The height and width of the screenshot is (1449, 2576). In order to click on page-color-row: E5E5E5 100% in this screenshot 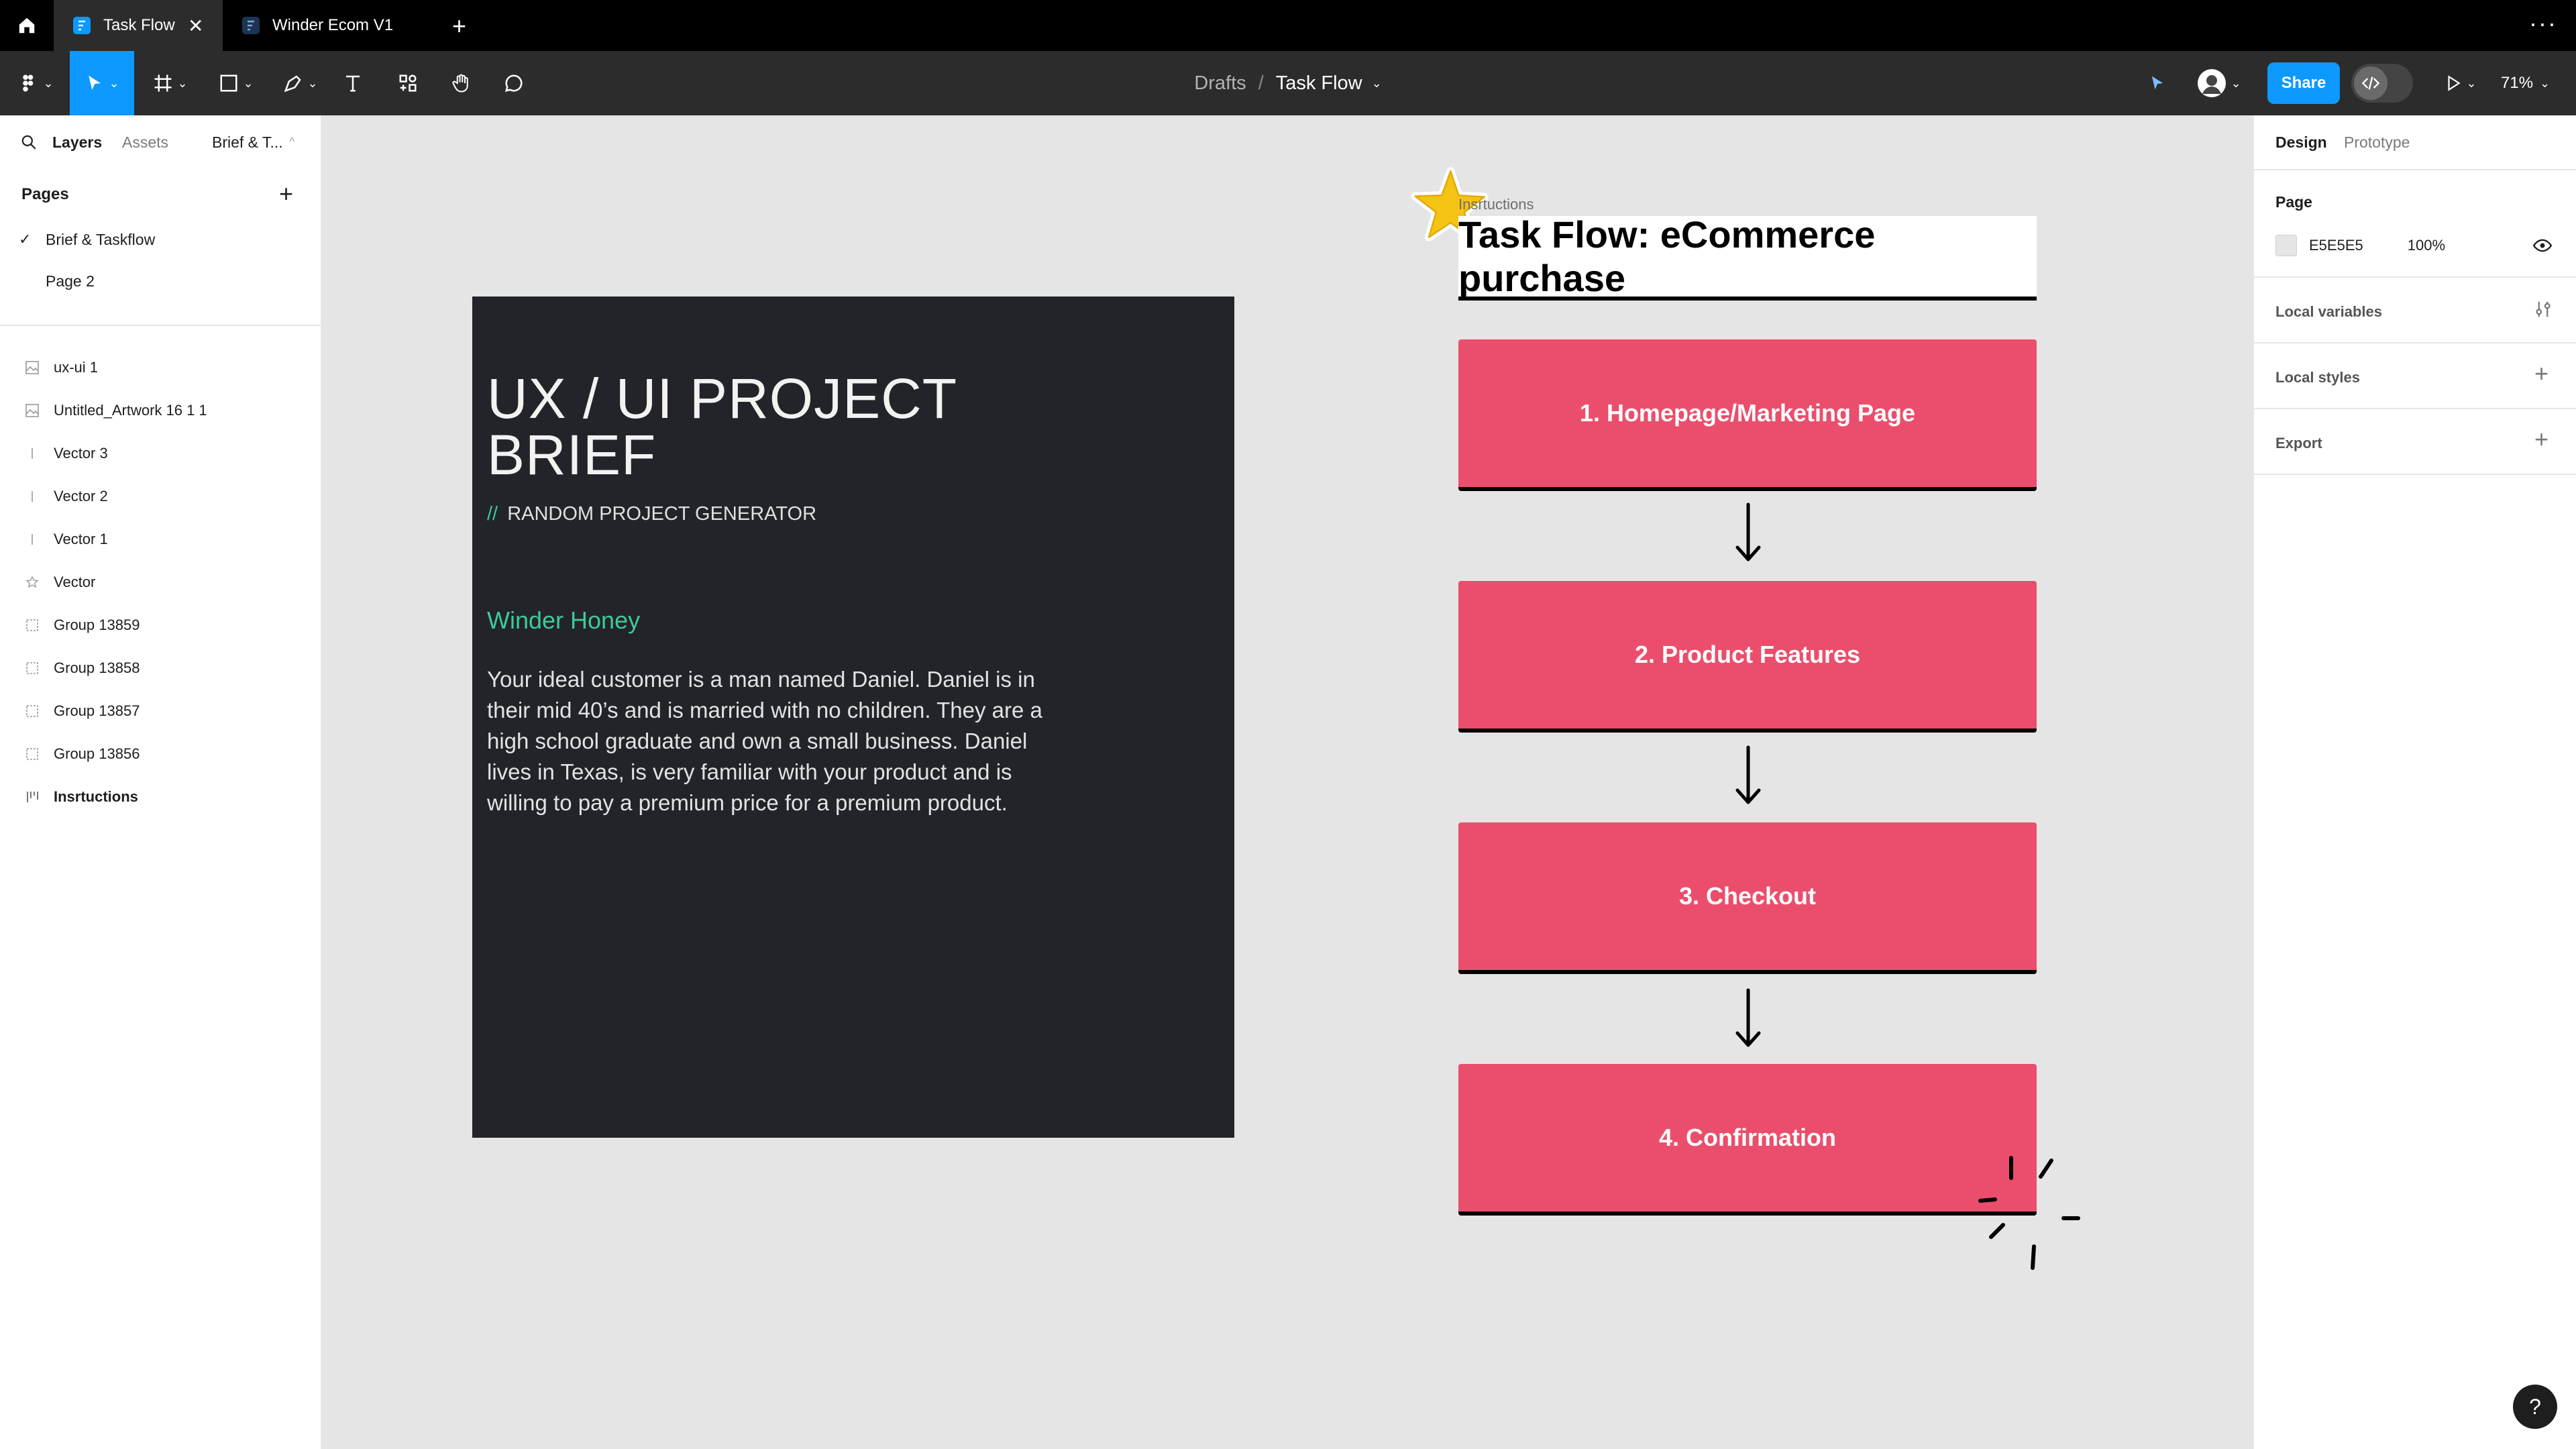, I will do `click(2360, 245)`.